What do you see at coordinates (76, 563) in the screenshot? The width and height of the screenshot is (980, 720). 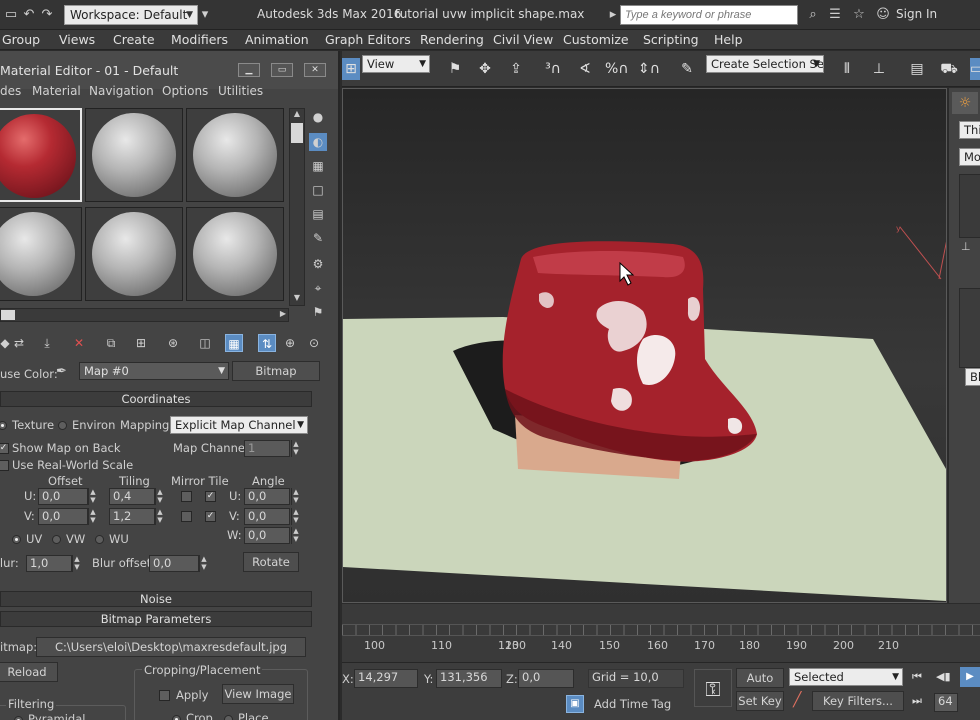 I see `blur-spinner: ▲ ▼` at bounding box center [76, 563].